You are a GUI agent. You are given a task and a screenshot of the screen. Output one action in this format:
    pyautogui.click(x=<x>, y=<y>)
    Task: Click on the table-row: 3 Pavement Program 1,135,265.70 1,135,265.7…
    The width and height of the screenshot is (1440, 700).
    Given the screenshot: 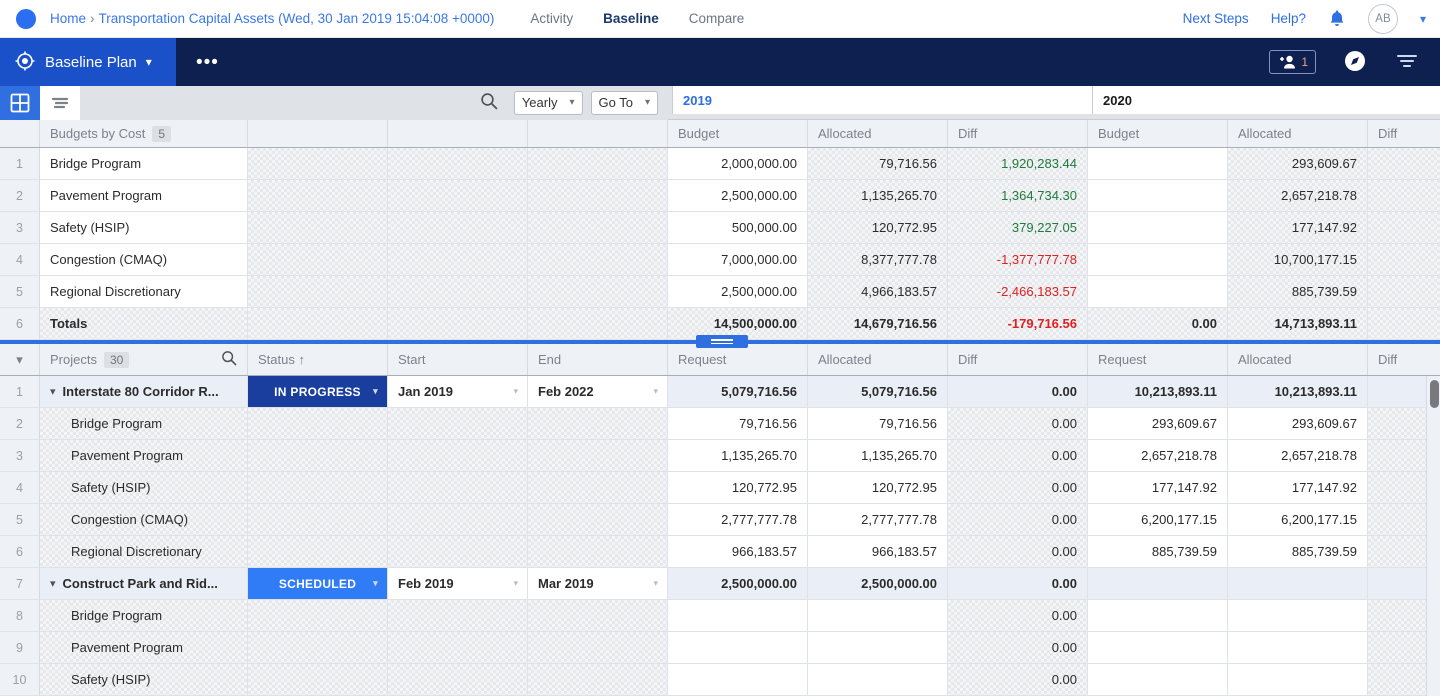 What is the action you would take?
    pyautogui.click(x=720, y=456)
    